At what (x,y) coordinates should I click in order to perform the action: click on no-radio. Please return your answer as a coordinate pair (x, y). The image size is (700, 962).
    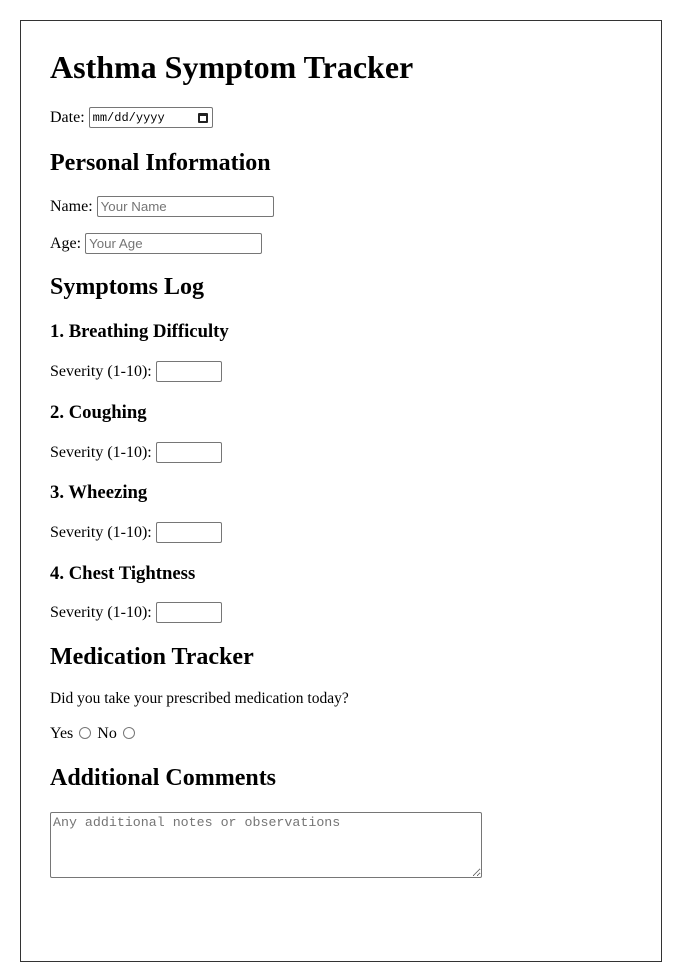
    Looking at the image, I should click on (128, 733).